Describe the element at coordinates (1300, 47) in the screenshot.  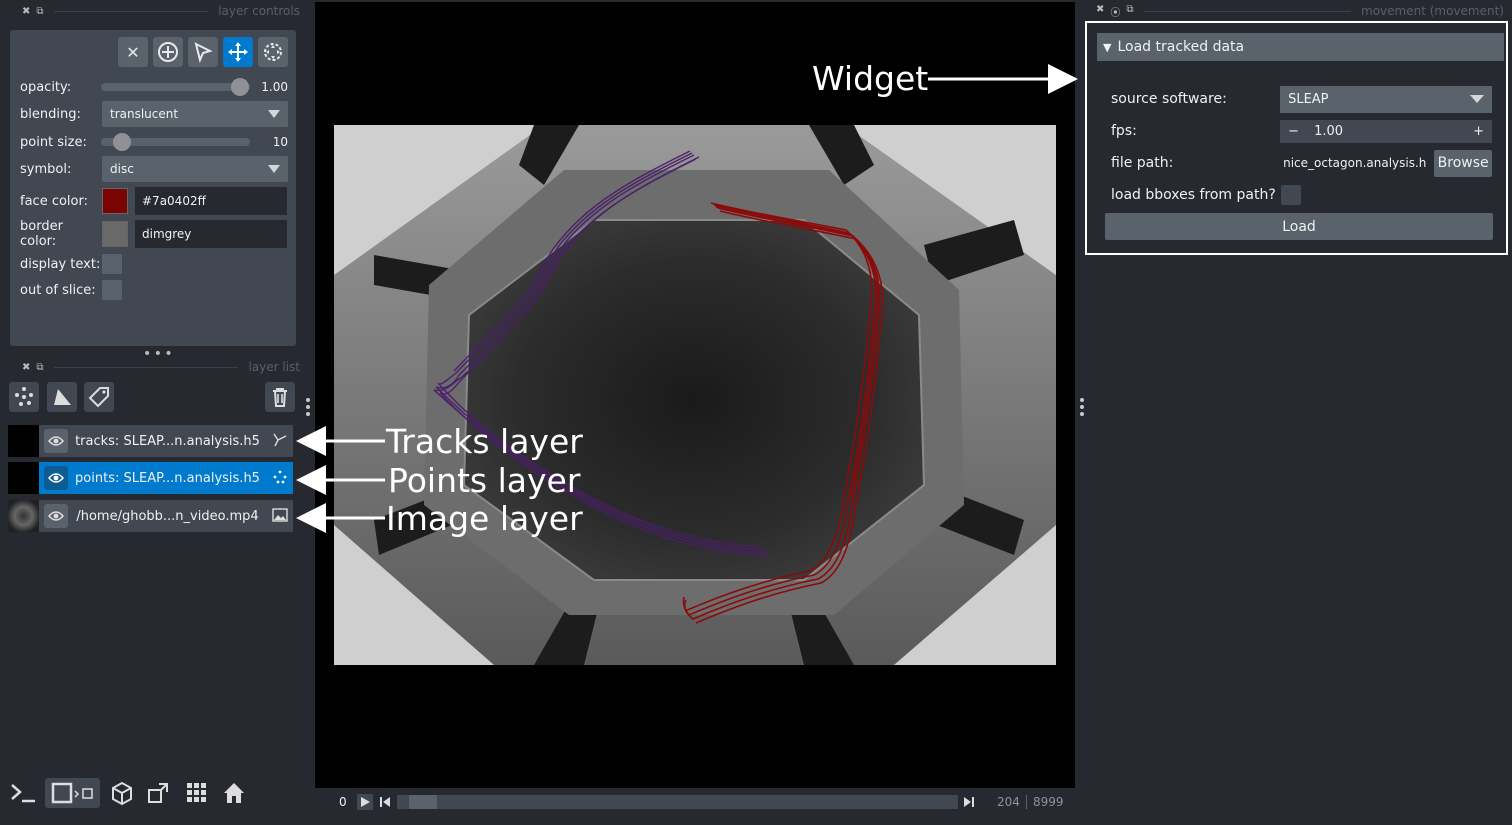
I see `load-tracked-data-header: ▼ Load tracked data` at that location.